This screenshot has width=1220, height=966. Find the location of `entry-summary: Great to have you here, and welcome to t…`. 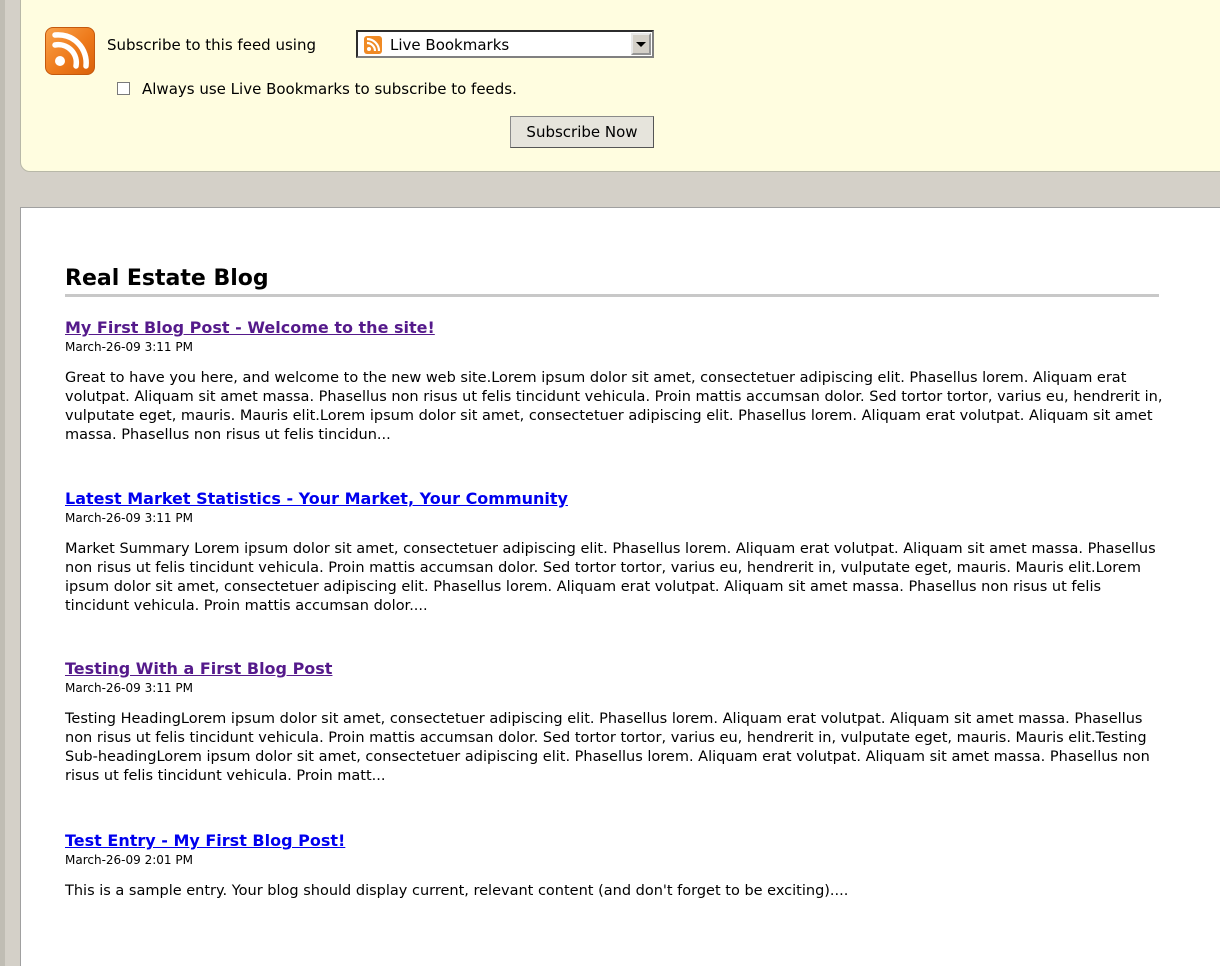

entry-summary: Great to have you here, and welcome to t… is located at coordinates (614, 406).